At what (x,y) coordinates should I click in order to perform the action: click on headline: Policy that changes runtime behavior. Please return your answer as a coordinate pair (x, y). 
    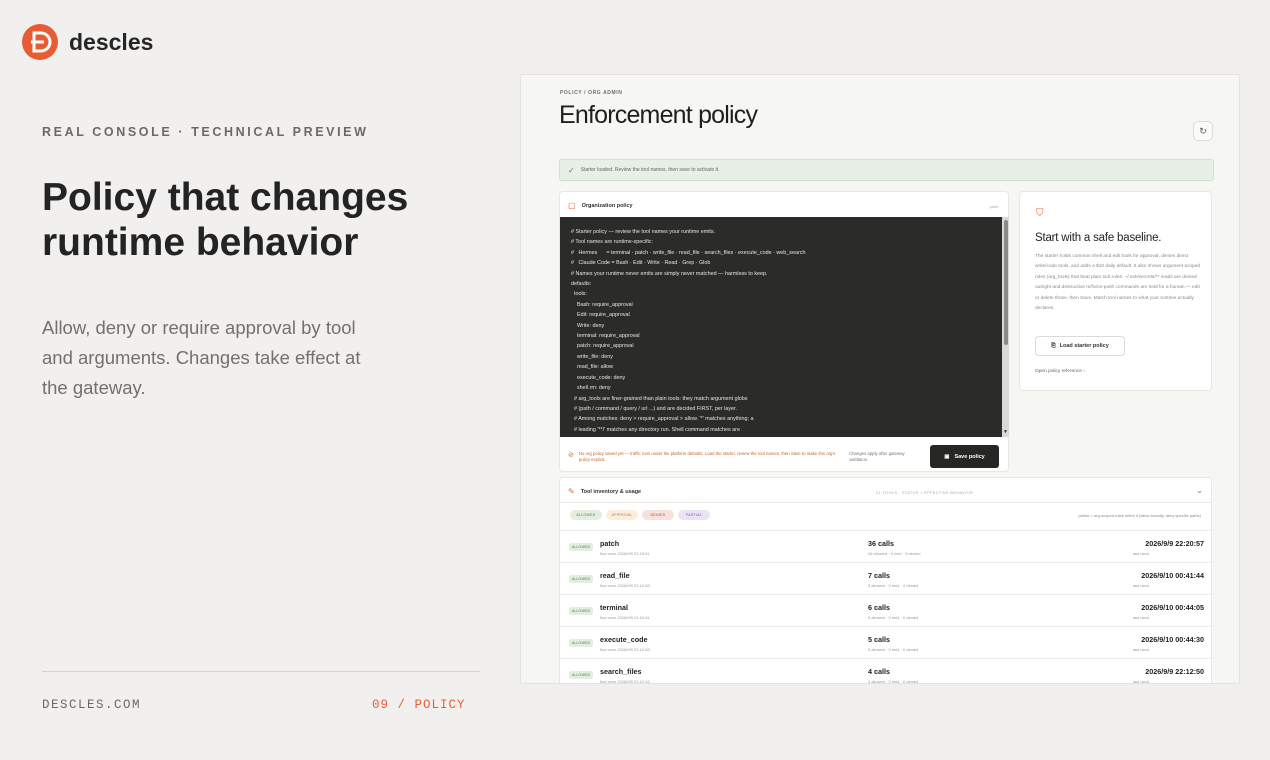
    Looking at the image, I should click on (225, 220).